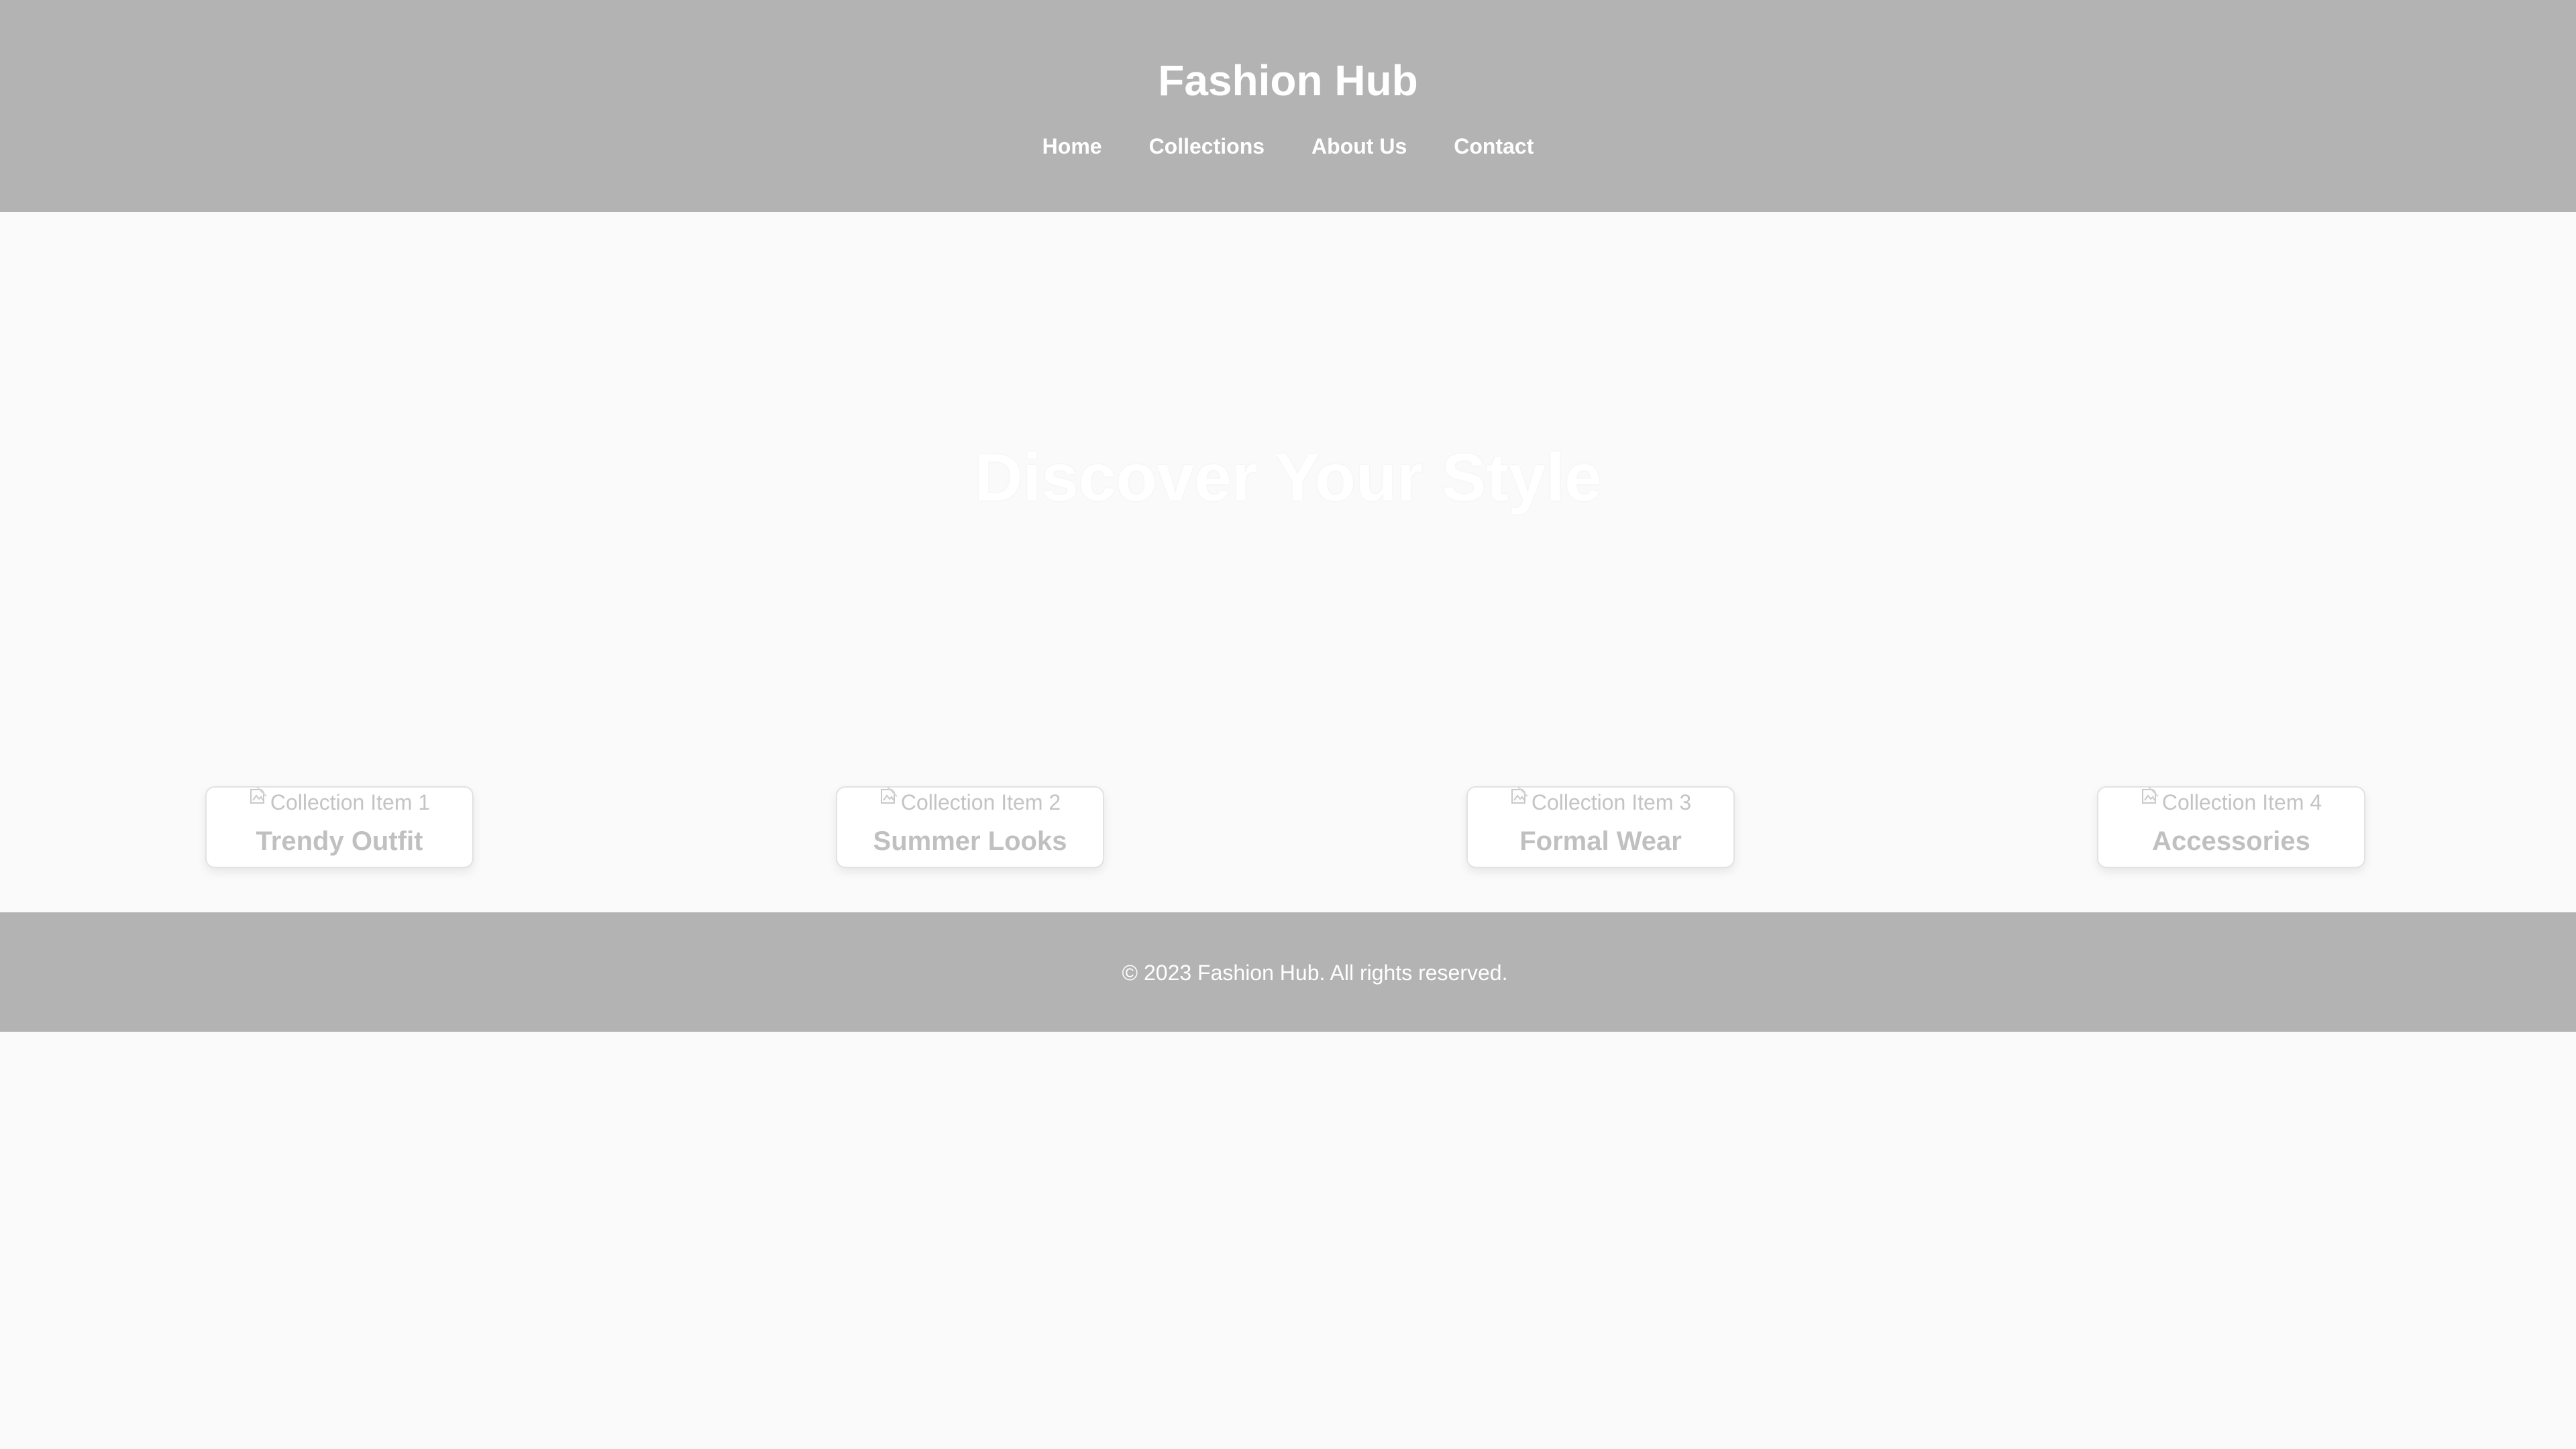  What do you see at coordinates (980, 802) in the screenshot?
I see `collection-image-alt-2: Collection Item 2` at bounding box center [980, 802].